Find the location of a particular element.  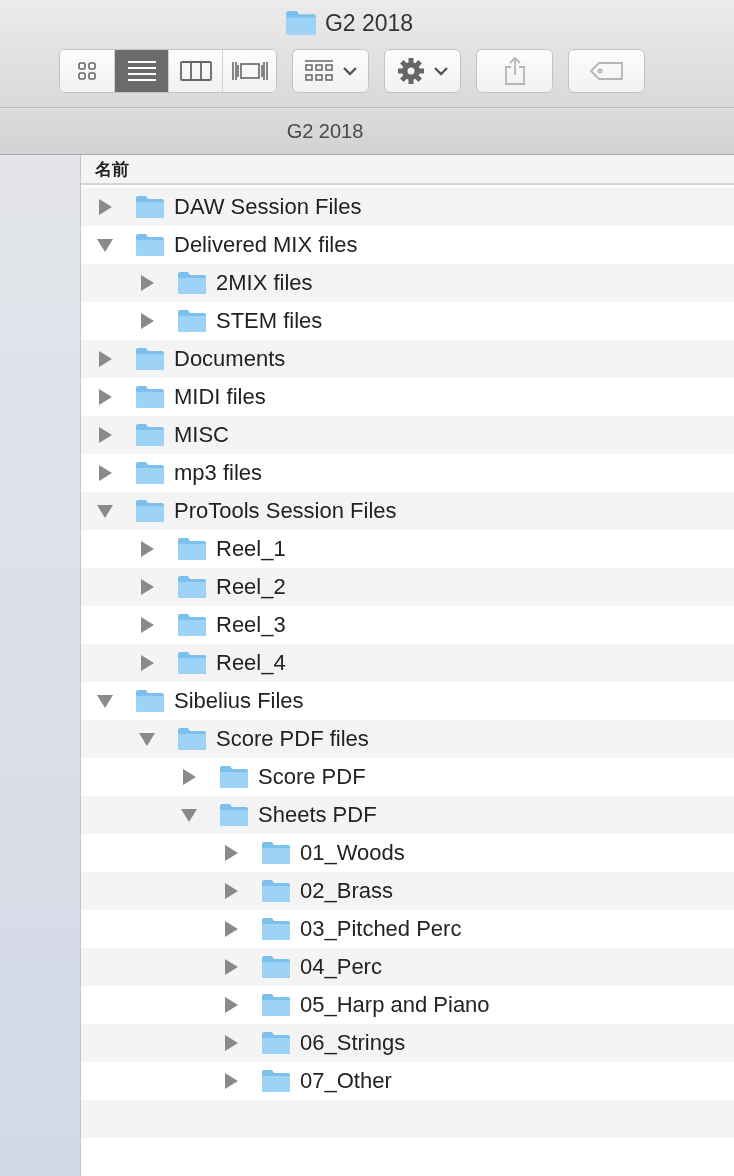

group-icon is located at coordinates (318, 71).